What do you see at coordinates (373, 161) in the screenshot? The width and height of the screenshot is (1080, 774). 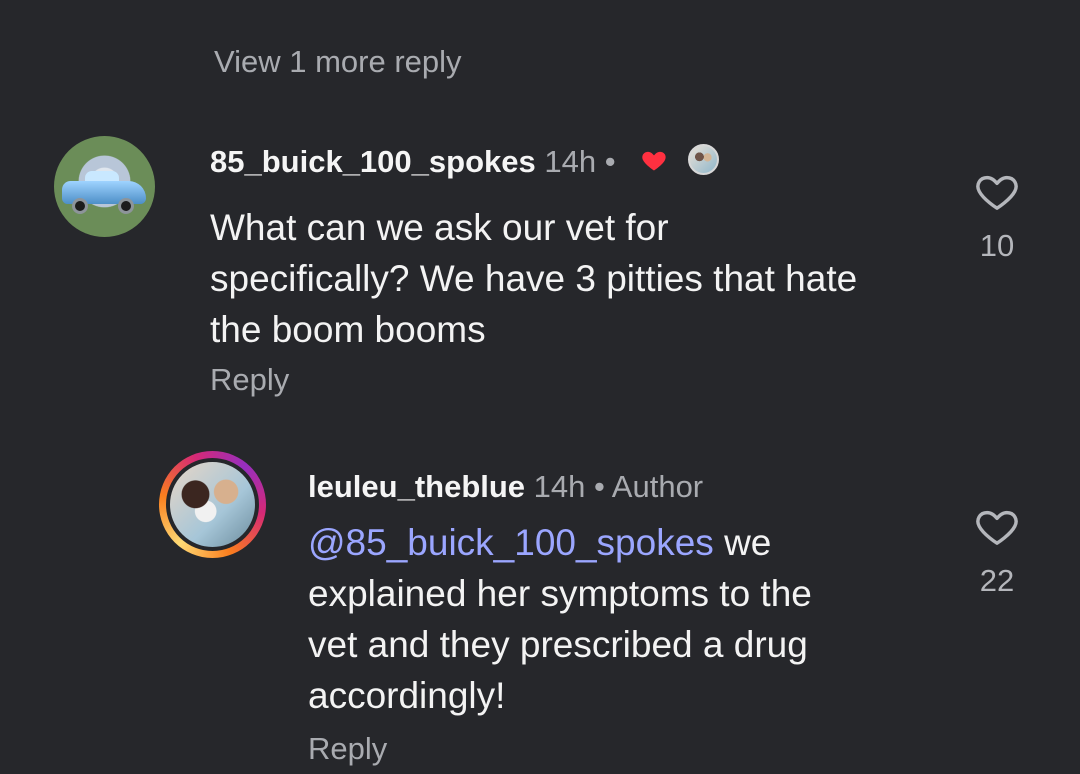 I see `comment-username: 85_buick_100_spokes` at bounding box center [373, 161].